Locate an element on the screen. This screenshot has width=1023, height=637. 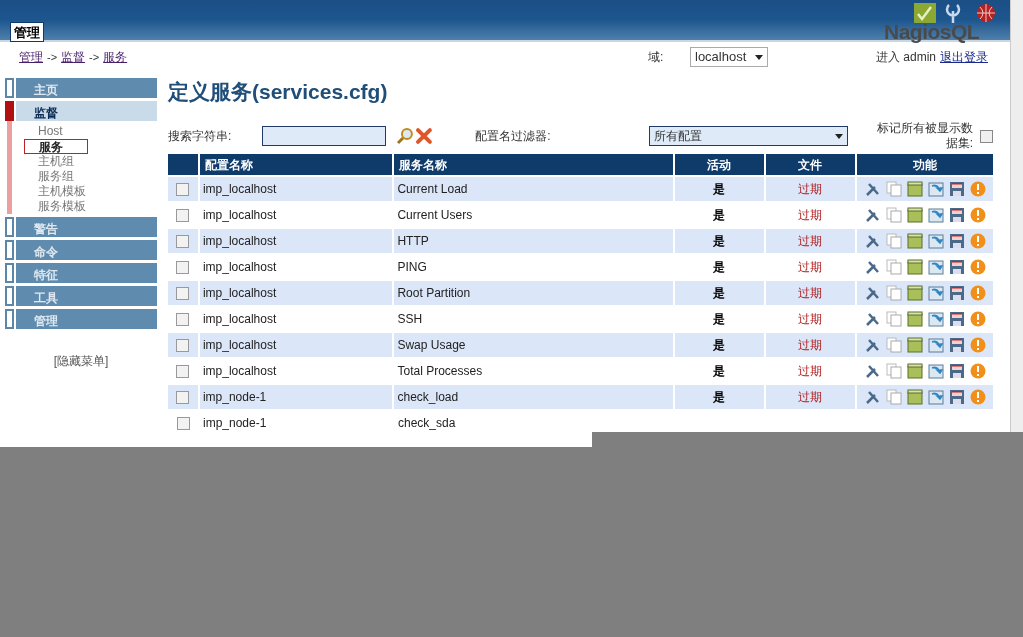
menu-item: 特征 is located at coordinates (86, 273).